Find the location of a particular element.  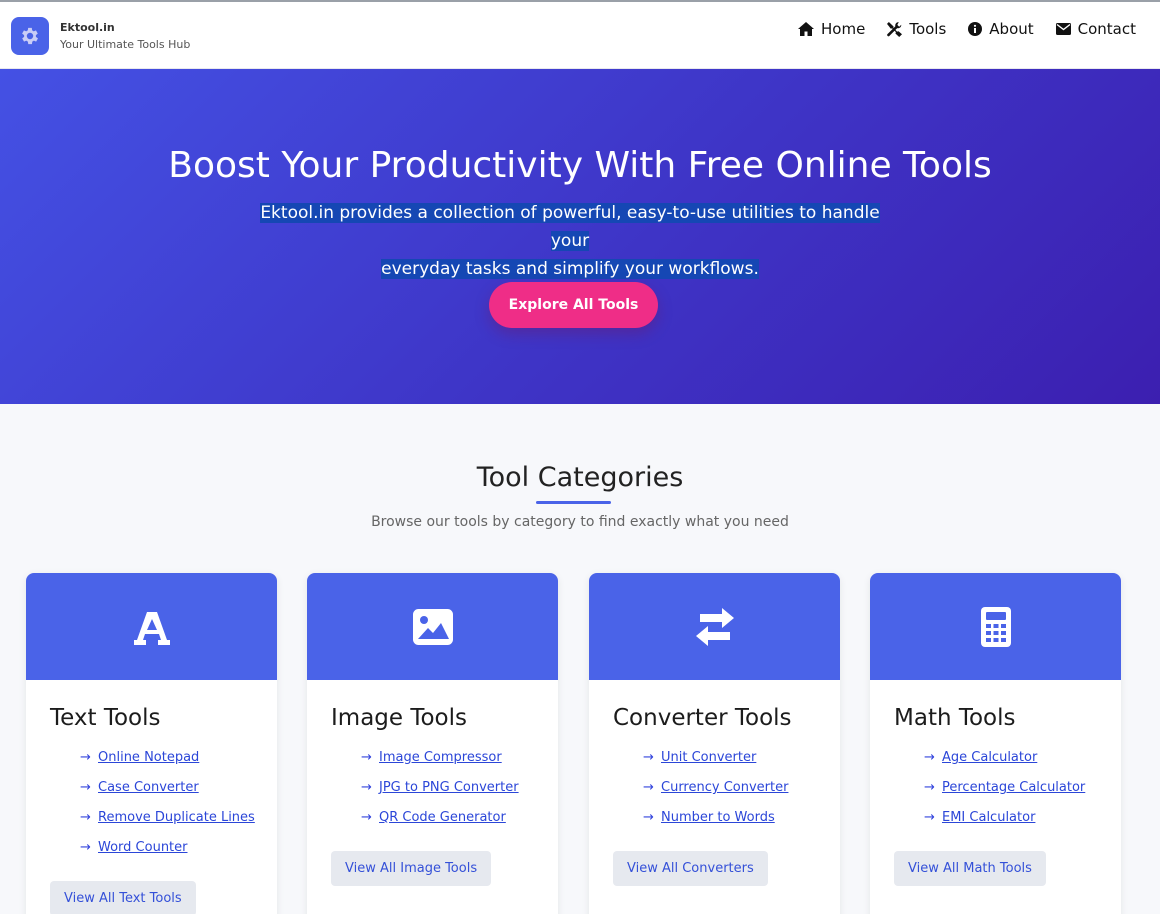

envelope-icon is located at coordinates (1063, 29).